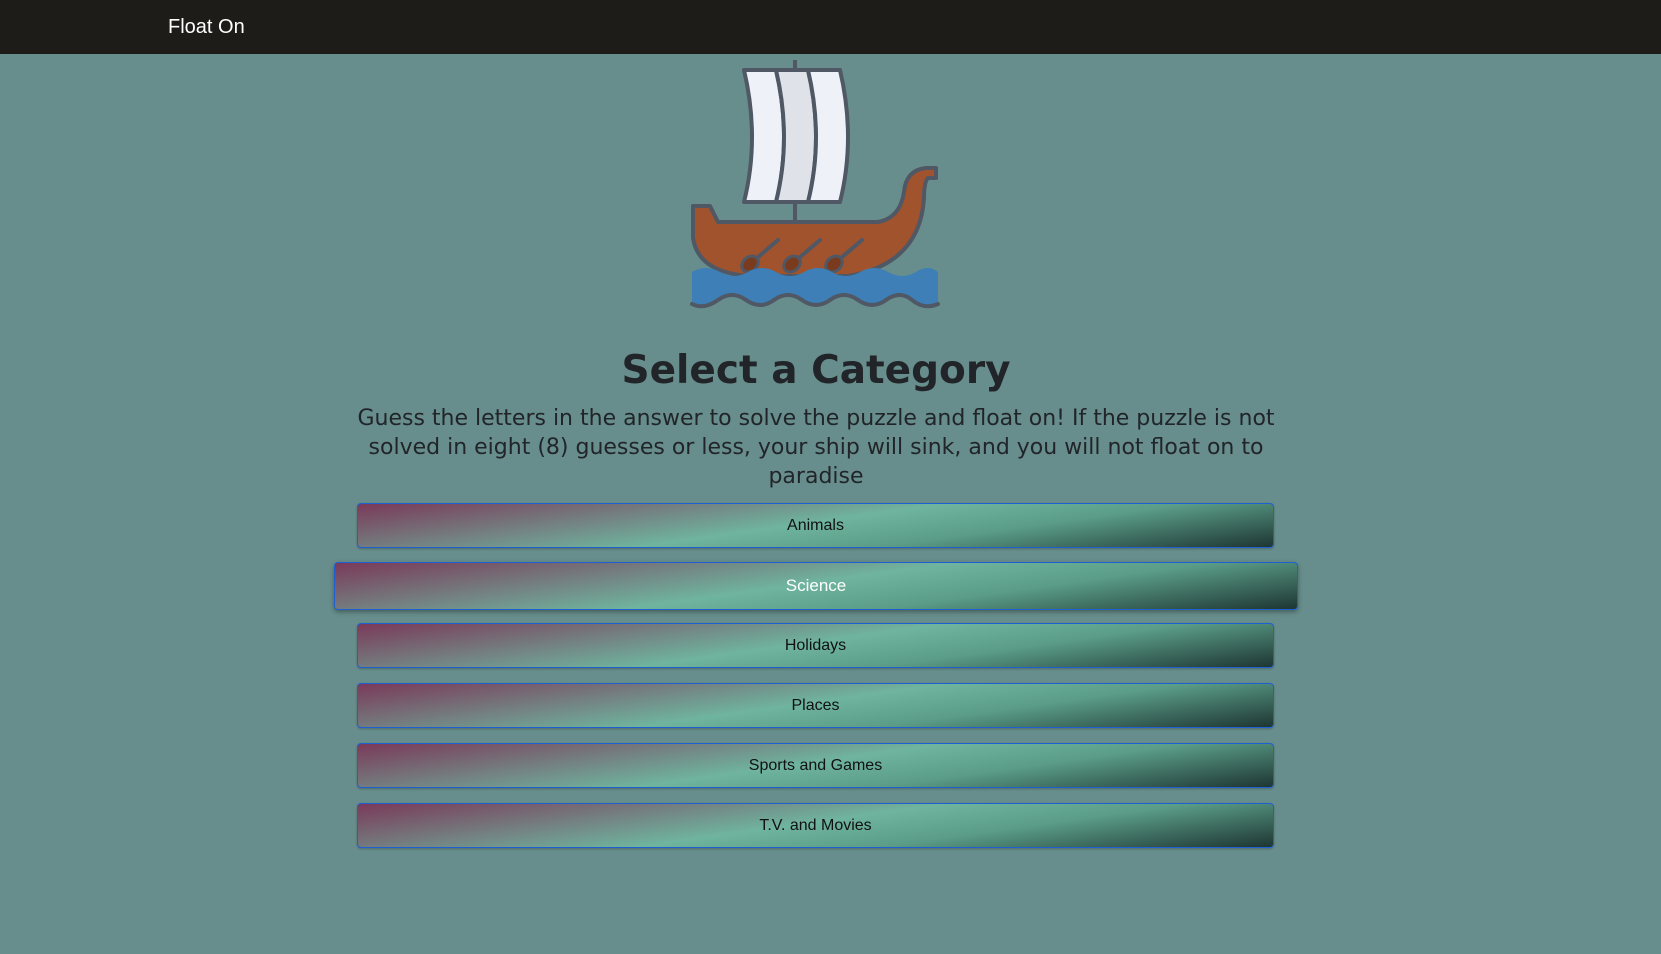 This screenshot has height=954, width=1661. What do you see at coordinates (816, 184) in the screenshot?
I see `viking-ship-icon` at bounding box center [816, 184].